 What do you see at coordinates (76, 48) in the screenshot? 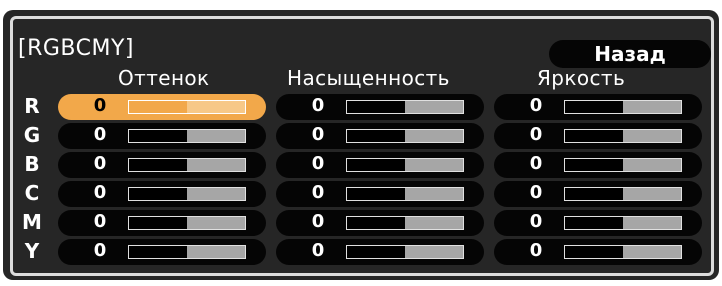
I see `page-title: [RGBCMY]` at bounding box center [76, 48].